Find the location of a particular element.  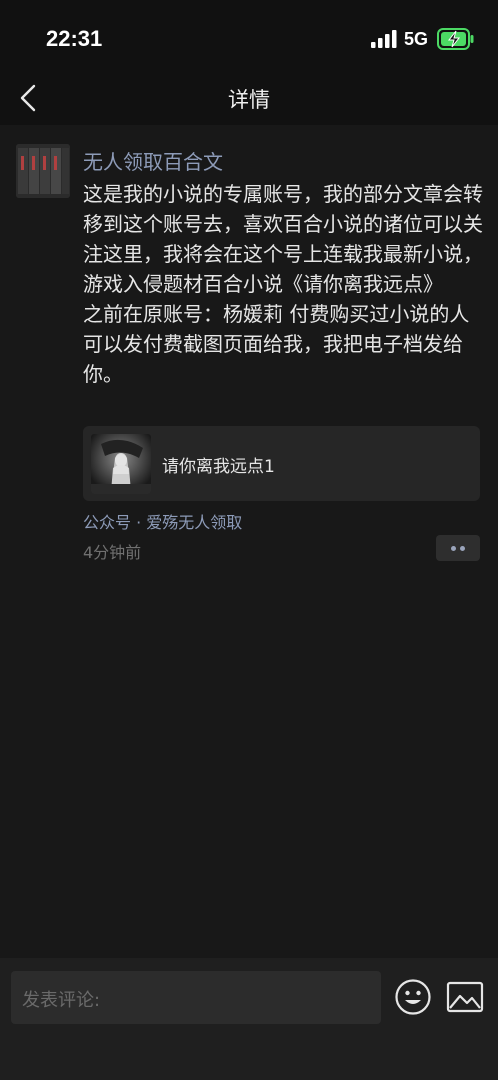

header: 22:31 5G 详情 is located at coordinates (249, 62).